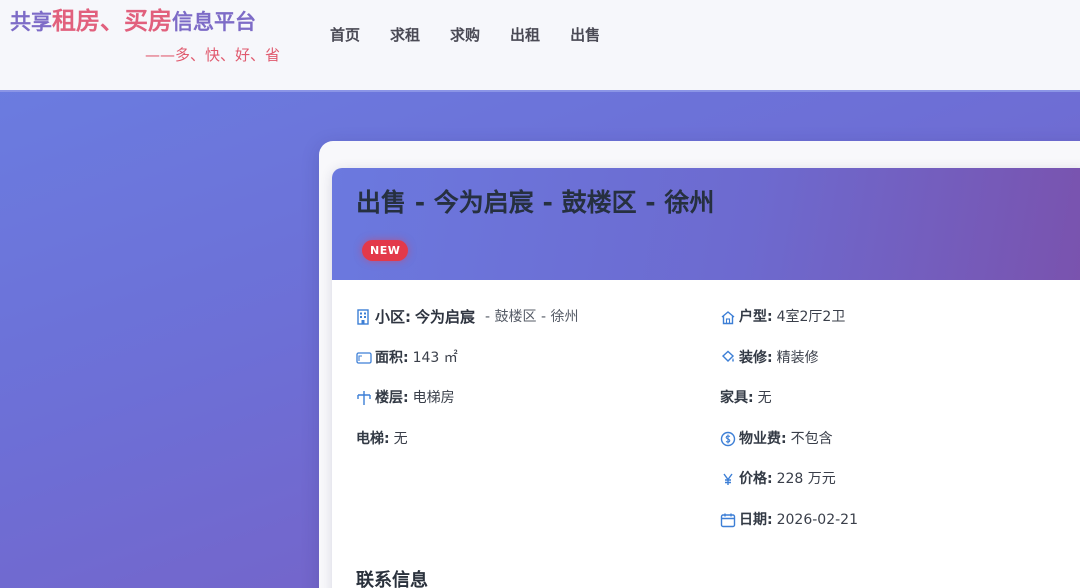 The image size is (1080, 588). What do you see at coordinates (737, 398) in the screenshot?
I see `furniture-label: 家具:` at bounding box center [737, 398].